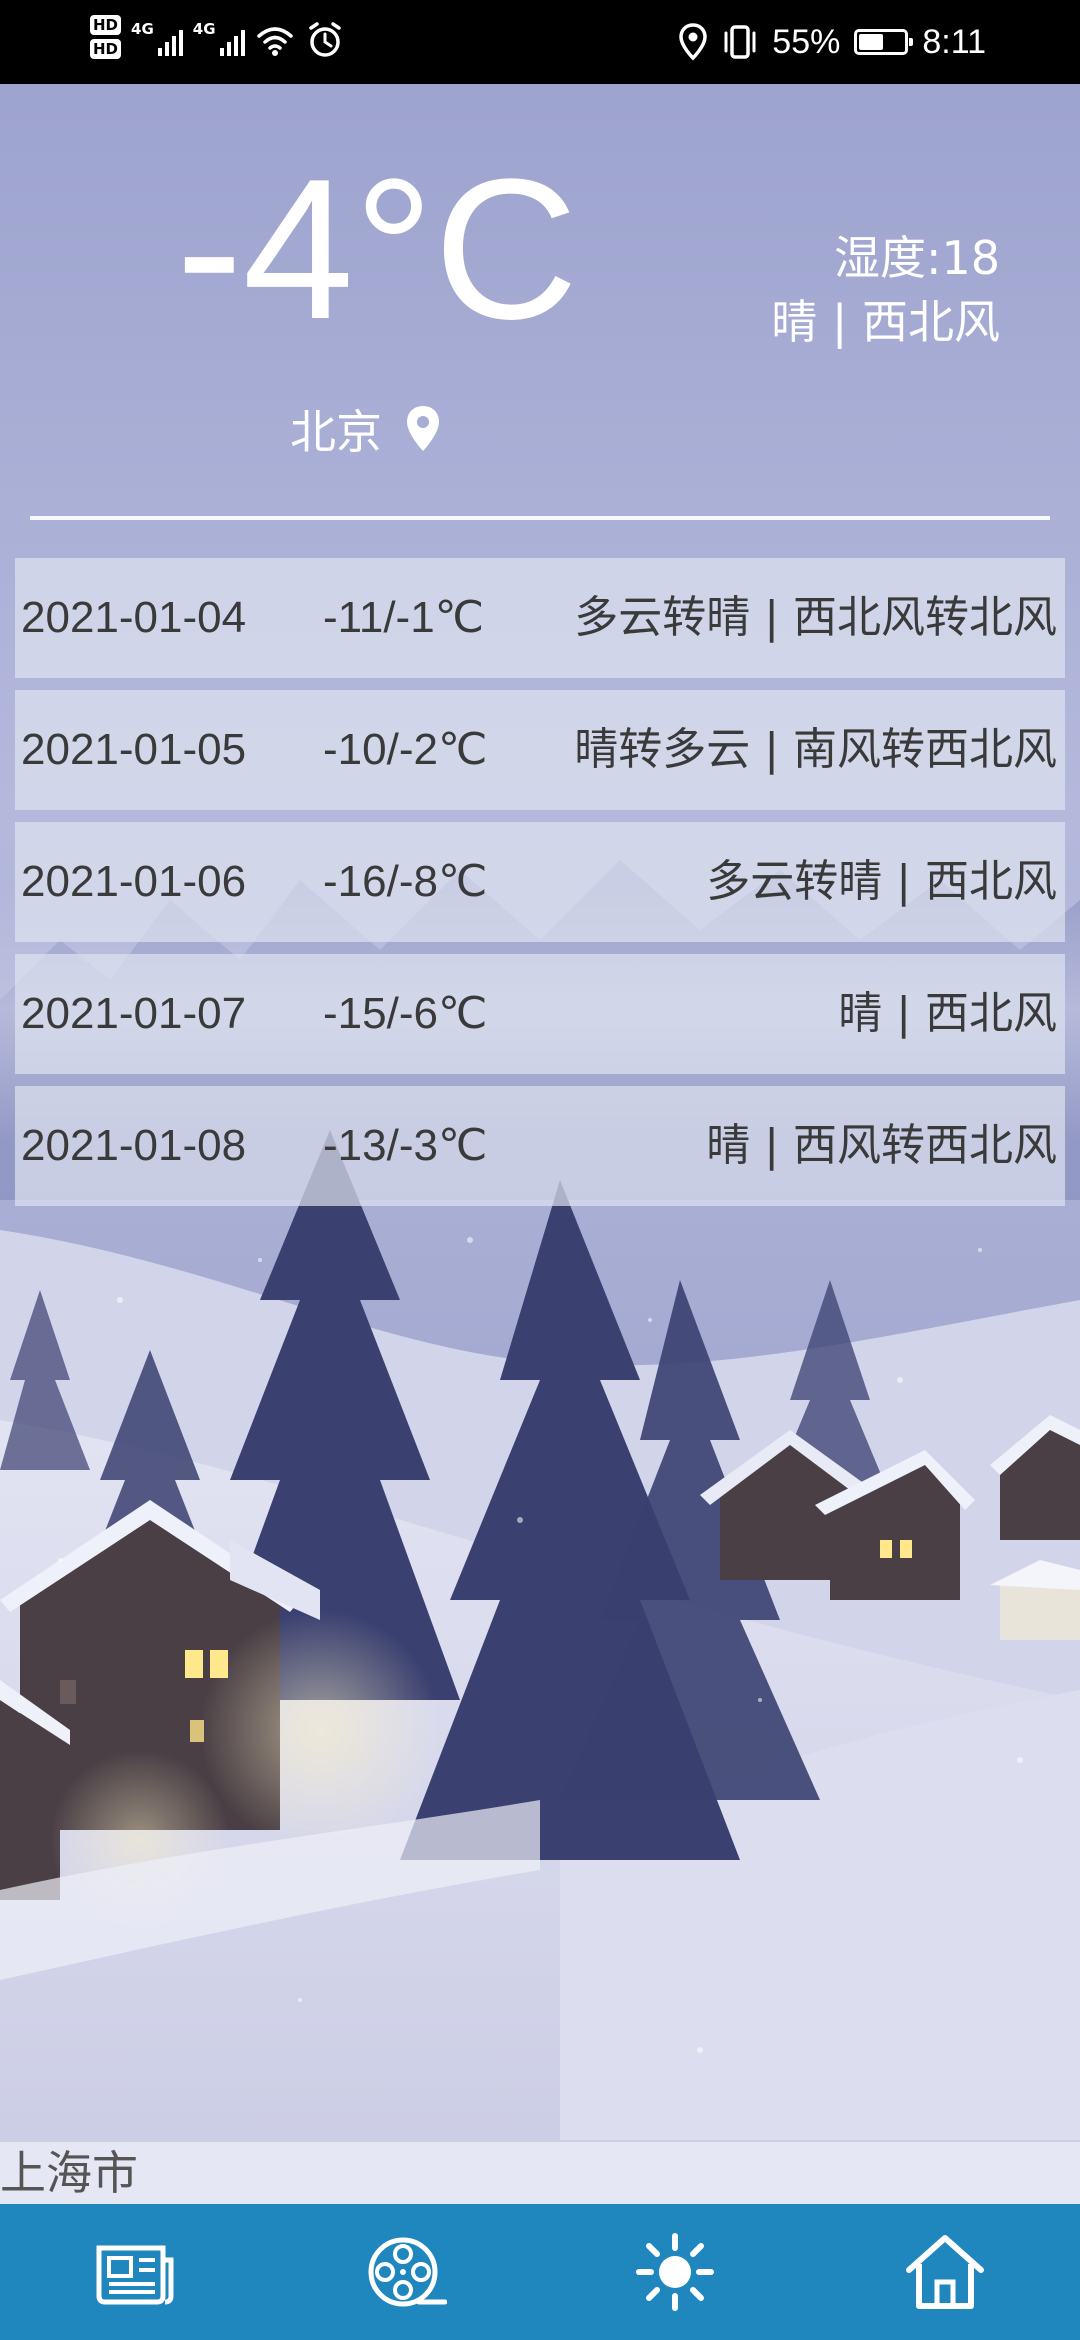 This screenshot has height=2340, width=1080. What do you see at coordinates (134, 617) in the screenshot?
I see `forecast-date: 2021-01-04` at bounding box center [134, 617].